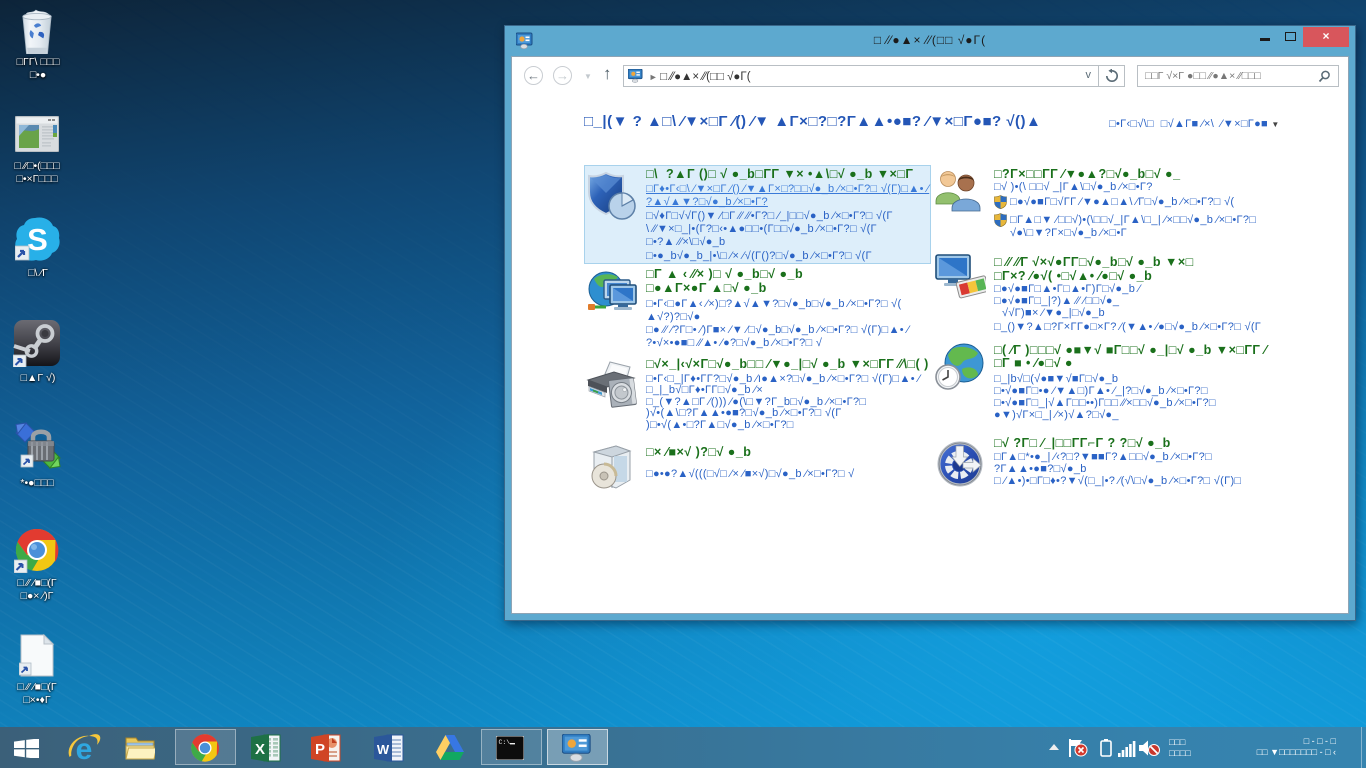  Describe the element at coordinates (505, 742) in the screenshot. I see `svg-text: C:\` at that location.